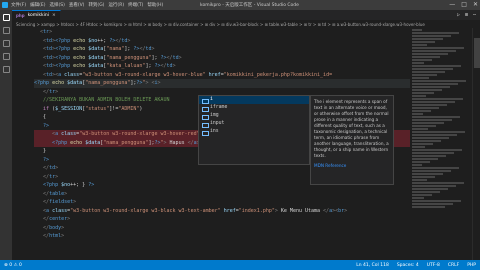  I want to click on menu-item: 帮助(H), so click(155, 5).